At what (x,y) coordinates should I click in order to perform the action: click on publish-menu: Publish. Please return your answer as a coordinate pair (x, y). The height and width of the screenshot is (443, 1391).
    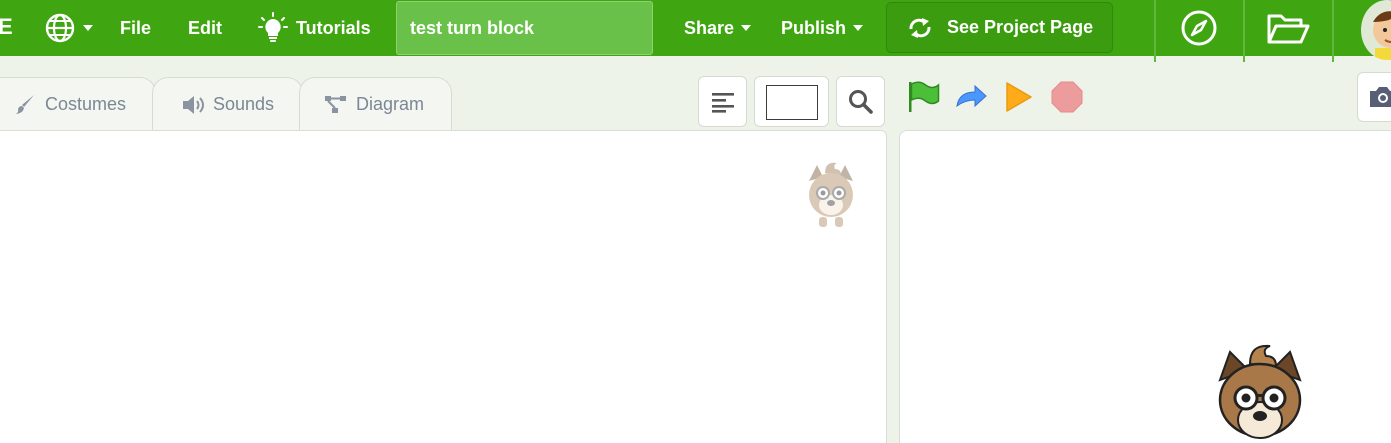
    Looking at the image, I should click on (822, 28).